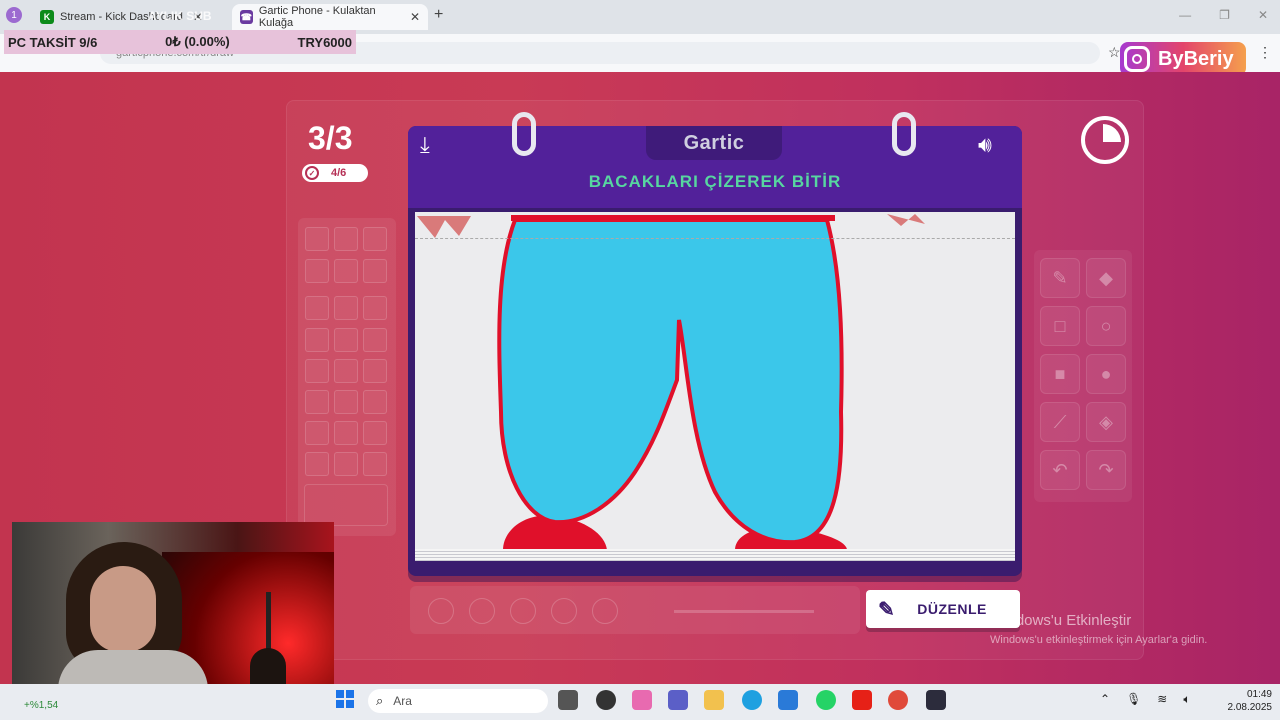  What do you see at coordinates (339, 173) in the screenshot?
I see `done-count: 4/6` at bounding box center [339, 173].